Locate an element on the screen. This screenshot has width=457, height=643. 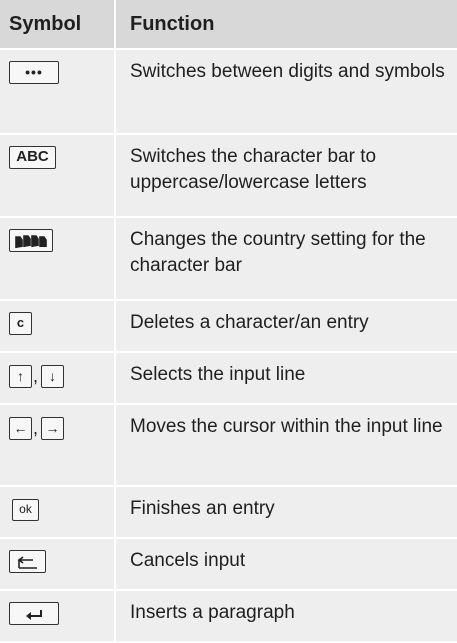
up-arrow-key-icon: ↑ is located at coordinates (20, 376).